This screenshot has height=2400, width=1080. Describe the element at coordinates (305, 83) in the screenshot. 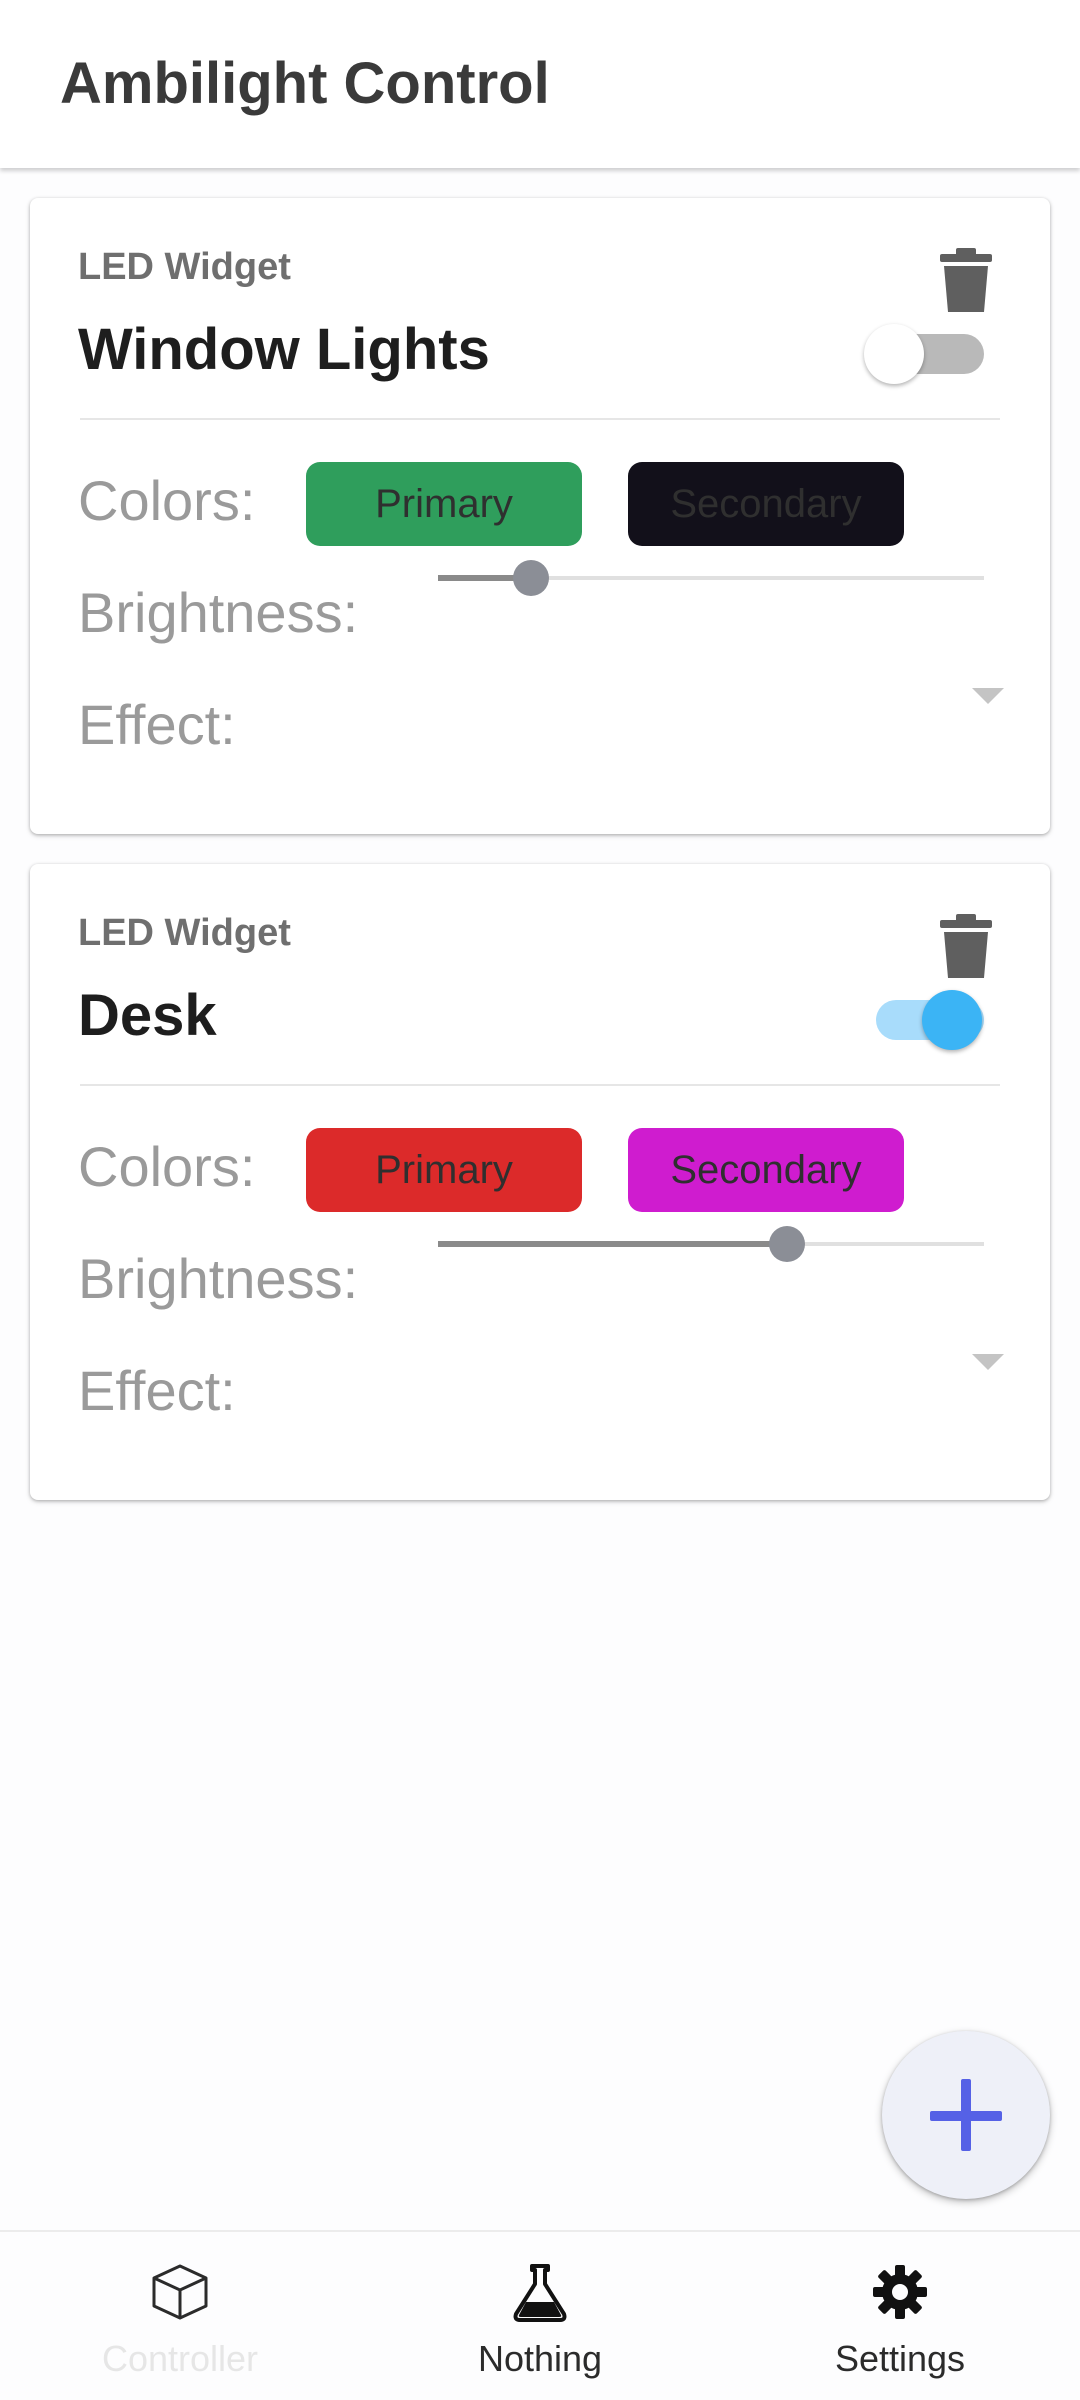

I see `app-title: Ambilight Control` at that location.